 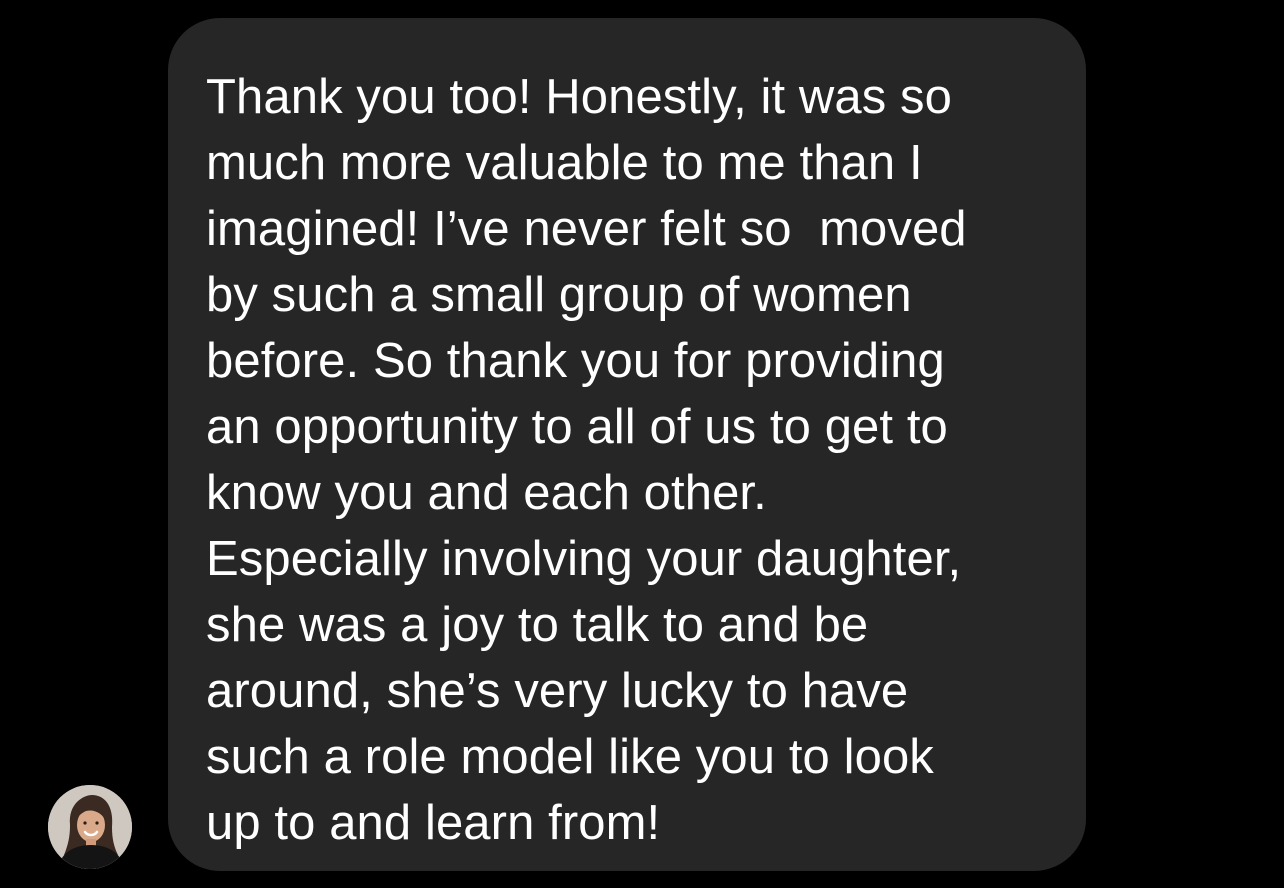 What do you see at coordinates (559, 295) in the screenshot?
I see `message-line: by such a small group of women` at bounding box center [559, 295].